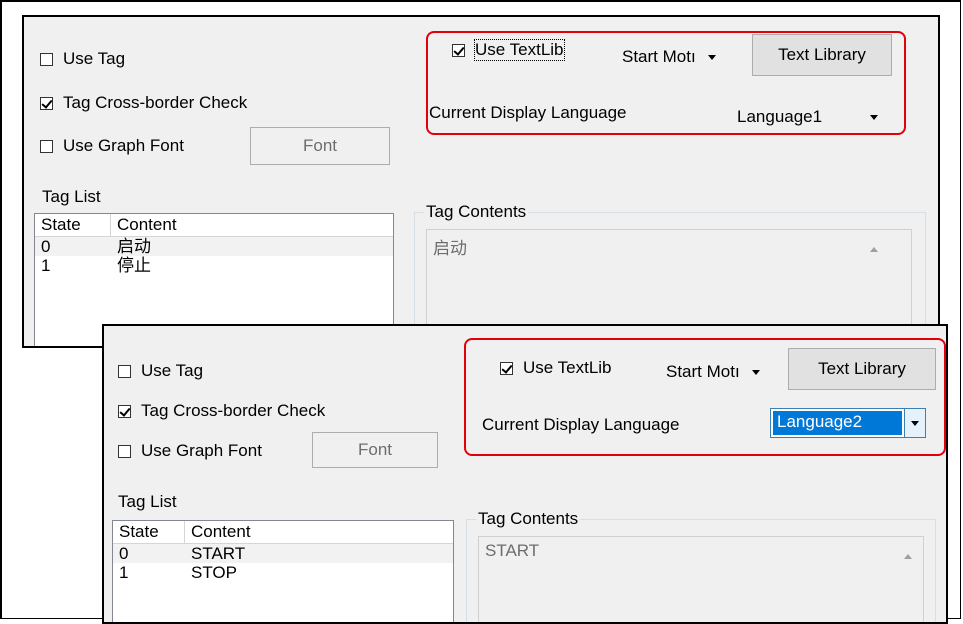  Describe the element at coordinates (214, 265) in the screenshot. I see `list-item: 1 停止` at that location.